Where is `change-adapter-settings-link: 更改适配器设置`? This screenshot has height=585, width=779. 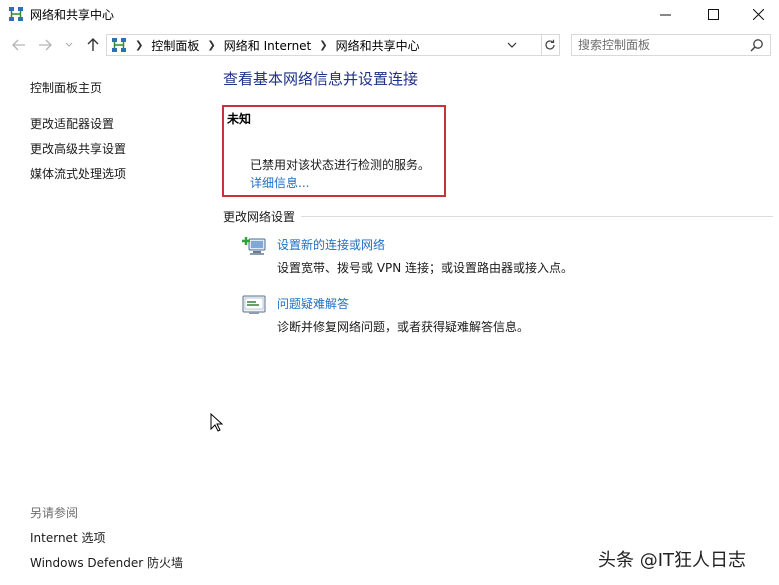
change-adapter-settings-link: 更改适配器设置 is located at coordinates (72, 123).